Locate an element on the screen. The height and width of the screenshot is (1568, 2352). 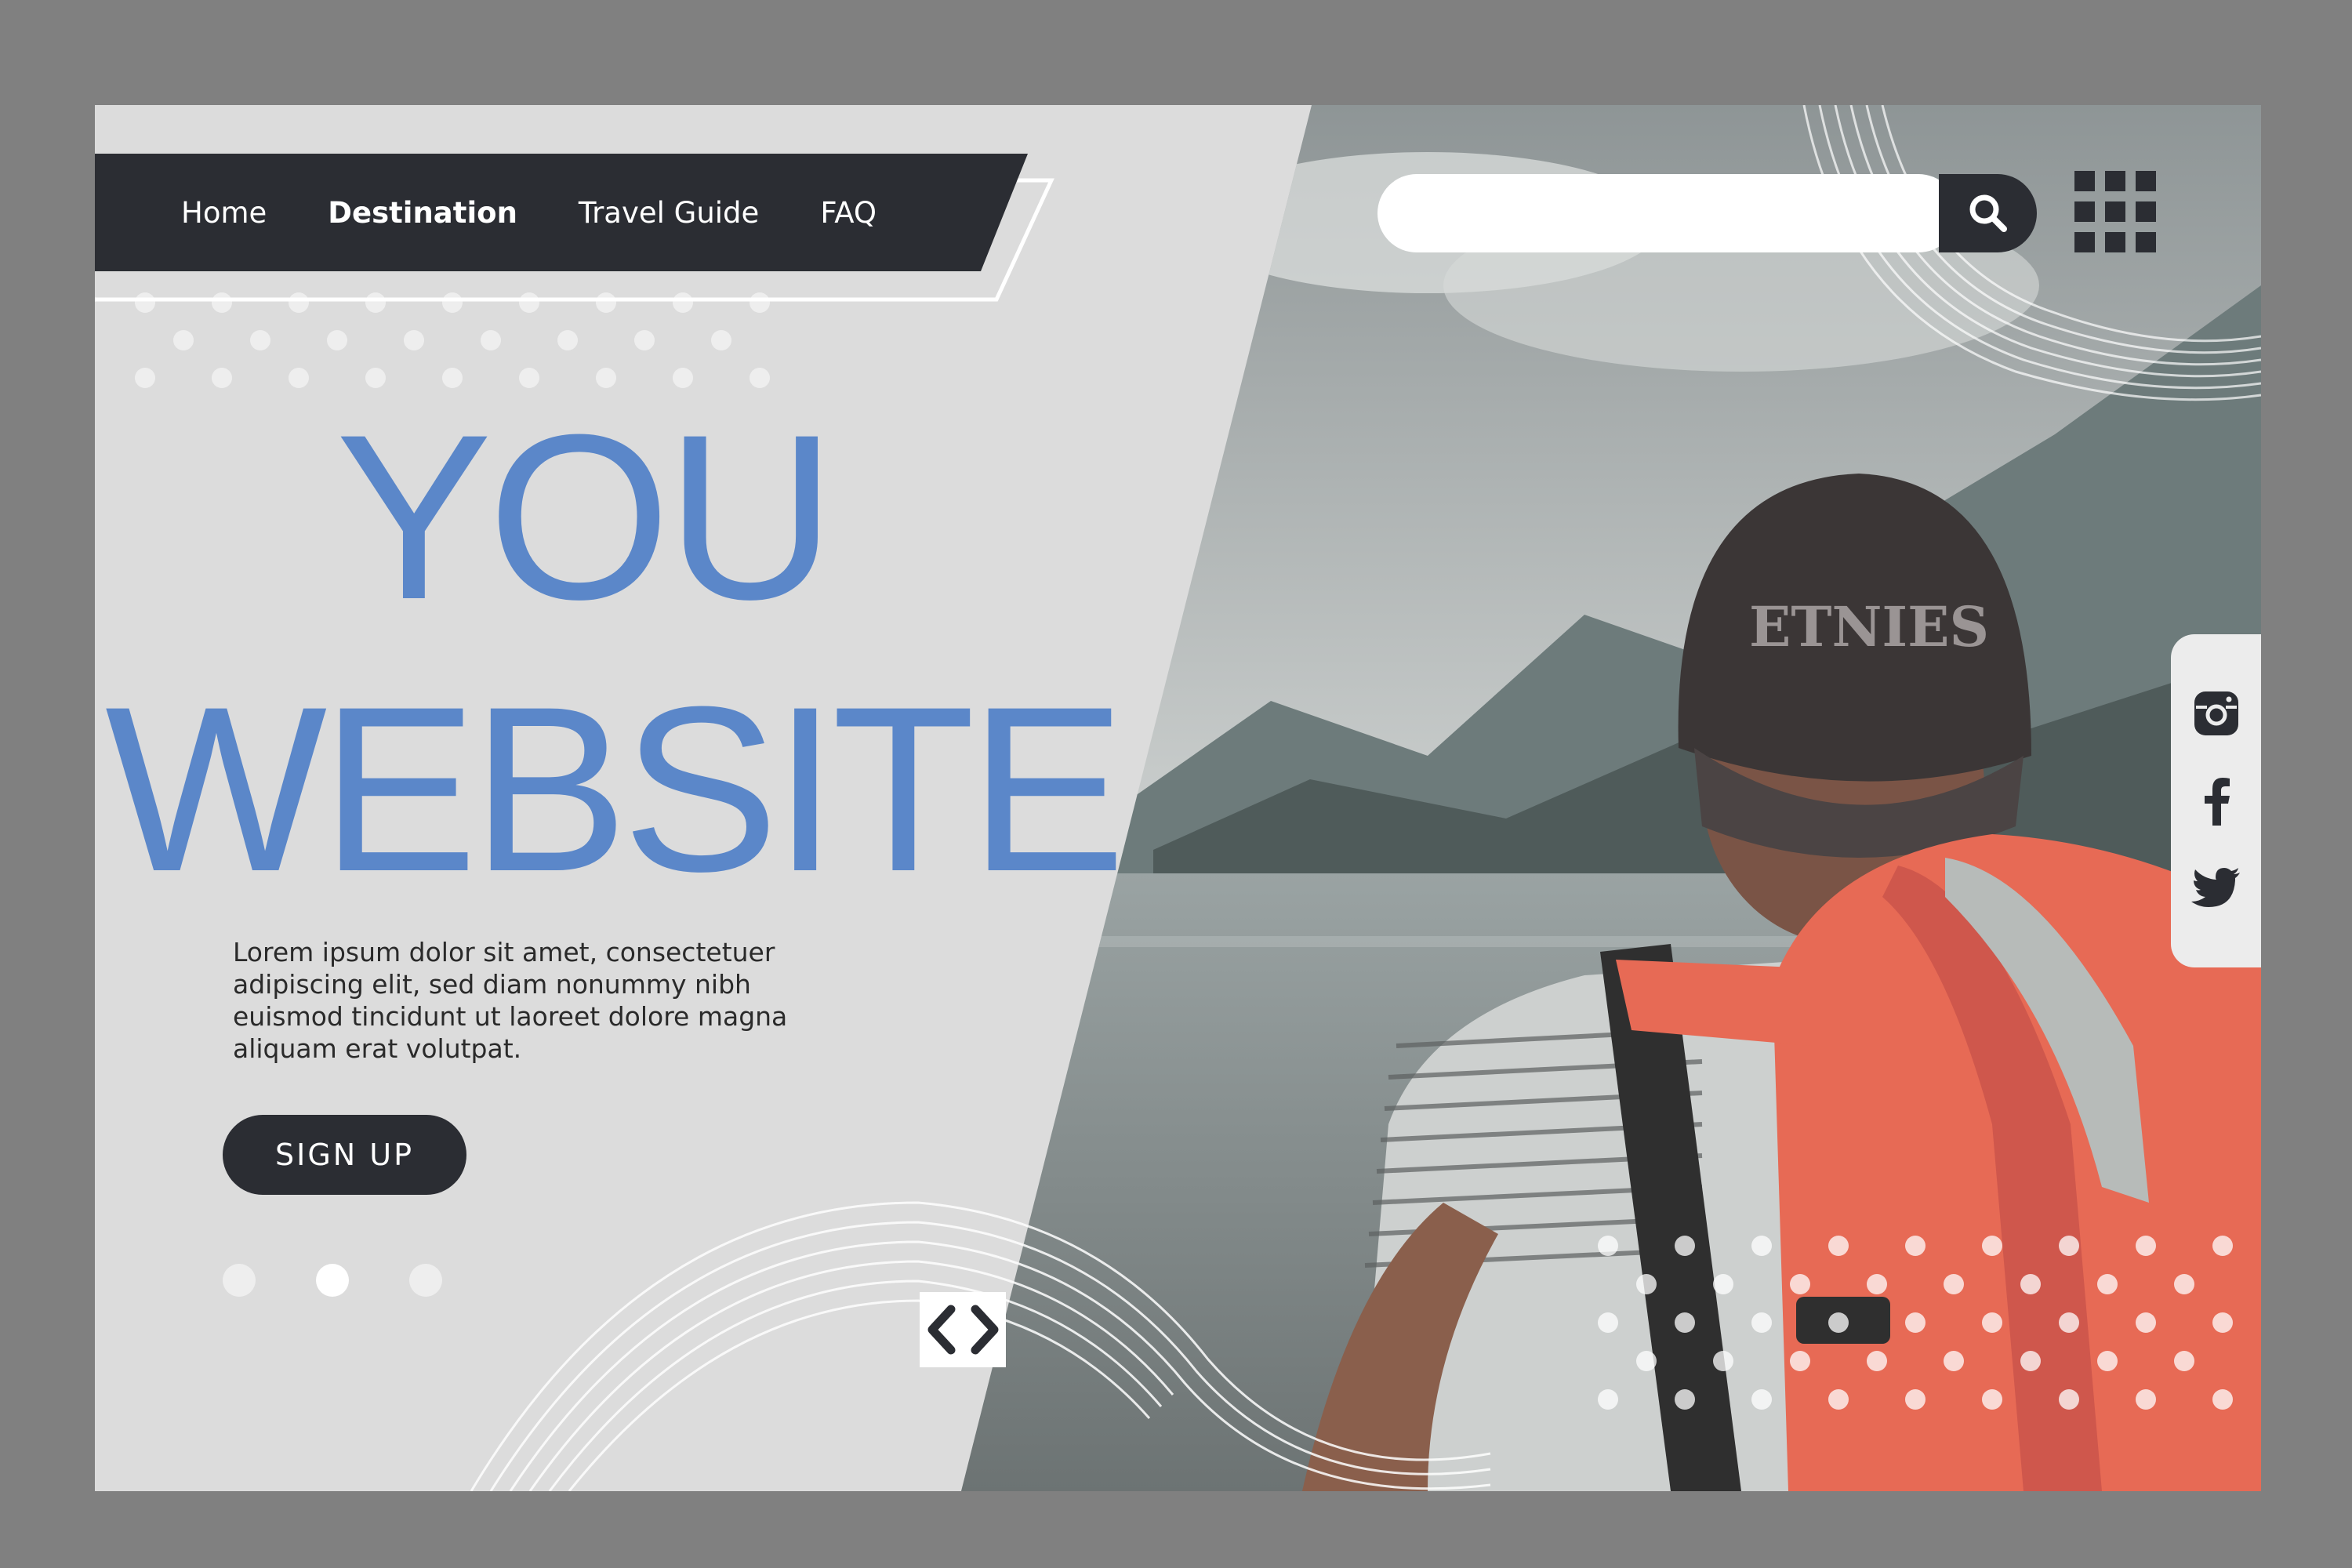
sign-up-button: SIGN UP is located at coordinates (344, 1155).